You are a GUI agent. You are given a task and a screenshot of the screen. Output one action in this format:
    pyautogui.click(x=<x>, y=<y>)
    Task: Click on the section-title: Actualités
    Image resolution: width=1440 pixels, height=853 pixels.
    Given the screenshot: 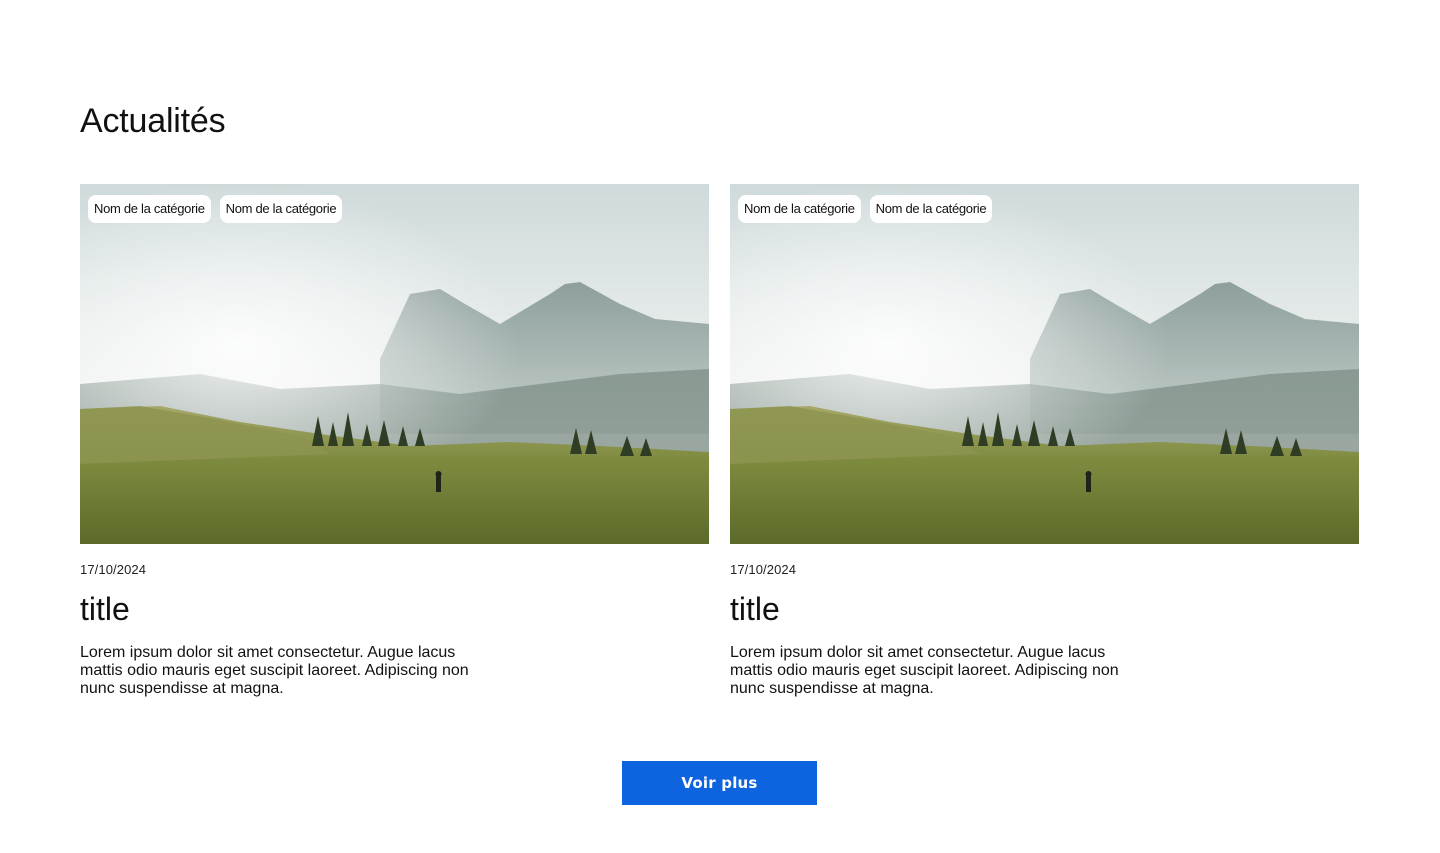 What is the action you would take?
    pyautogui.click(x=153, y=121)
    